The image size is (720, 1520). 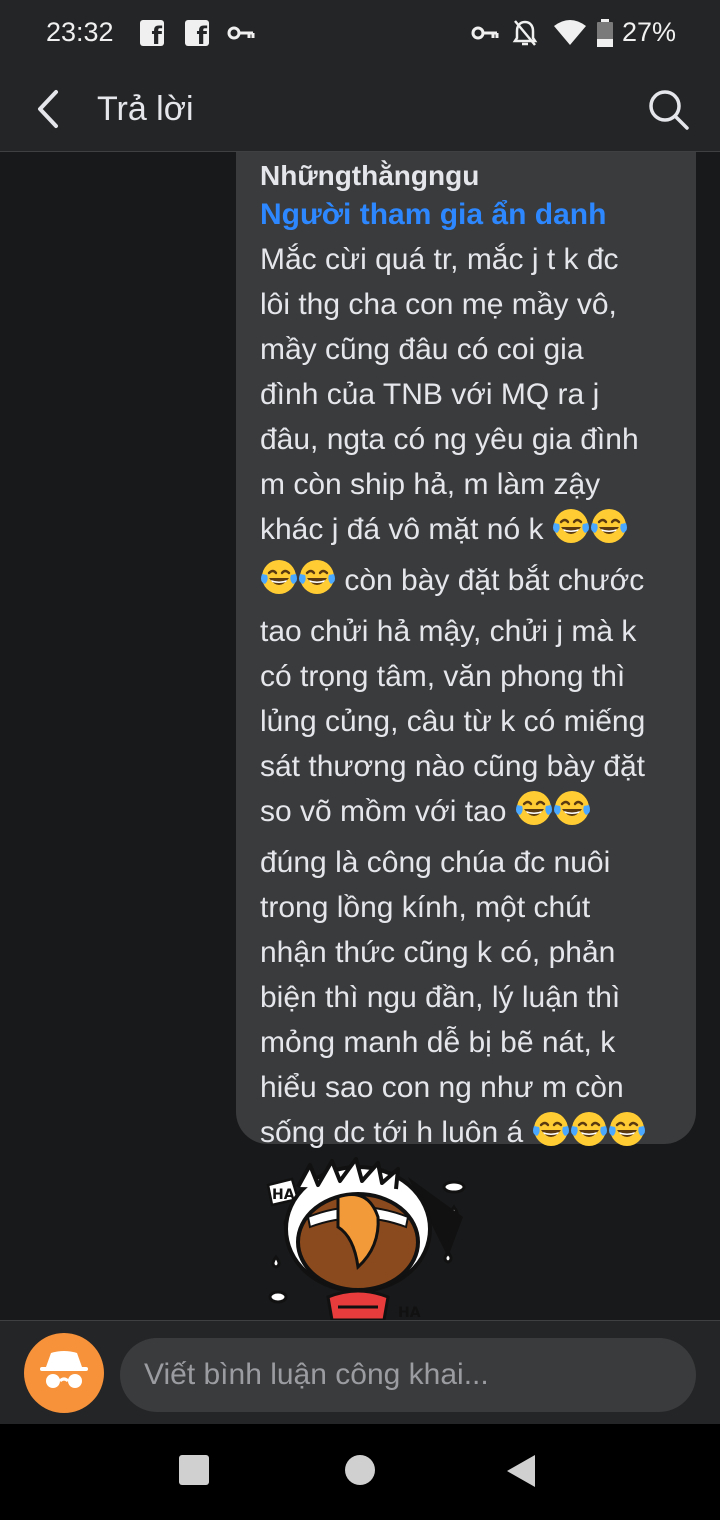 I want to click on status-bar: 23:32 27%, so click(x=360, y=33).